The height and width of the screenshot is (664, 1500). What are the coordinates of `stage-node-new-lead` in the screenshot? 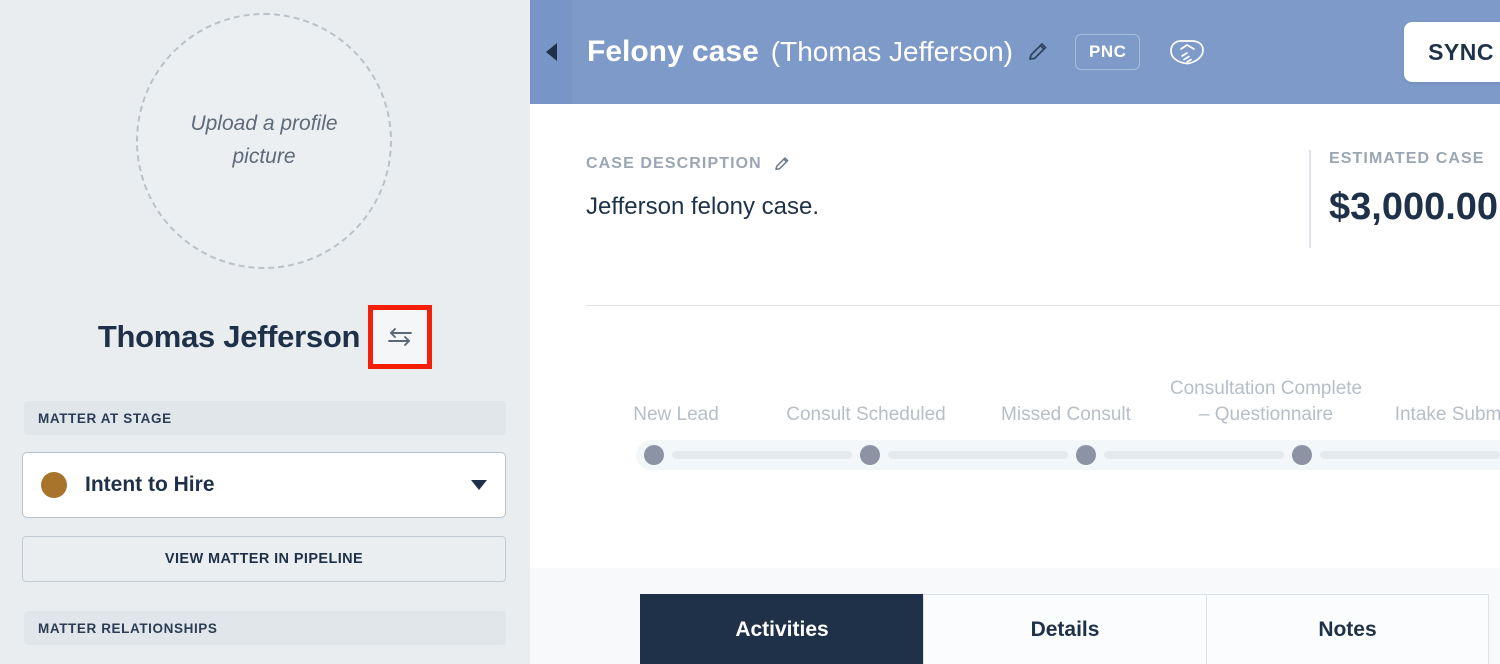 It's located at (654, 455).